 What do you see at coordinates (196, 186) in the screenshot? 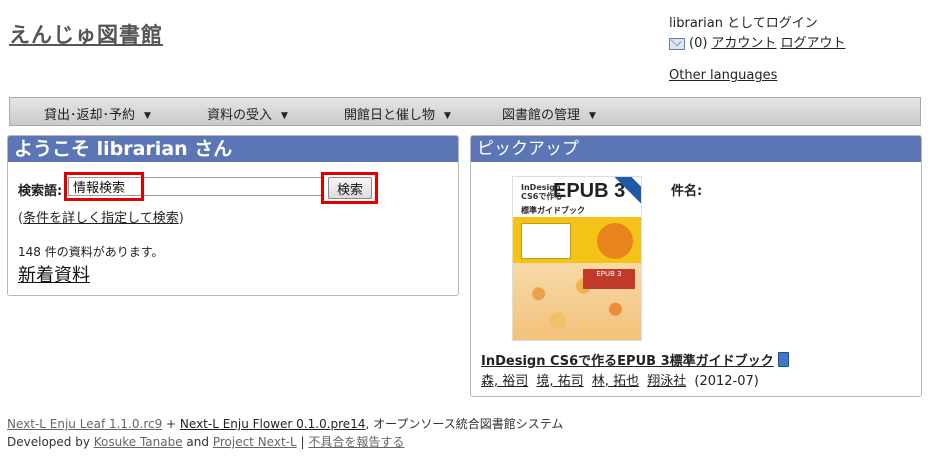
I see `search-input` at bounding box center [196, 186].